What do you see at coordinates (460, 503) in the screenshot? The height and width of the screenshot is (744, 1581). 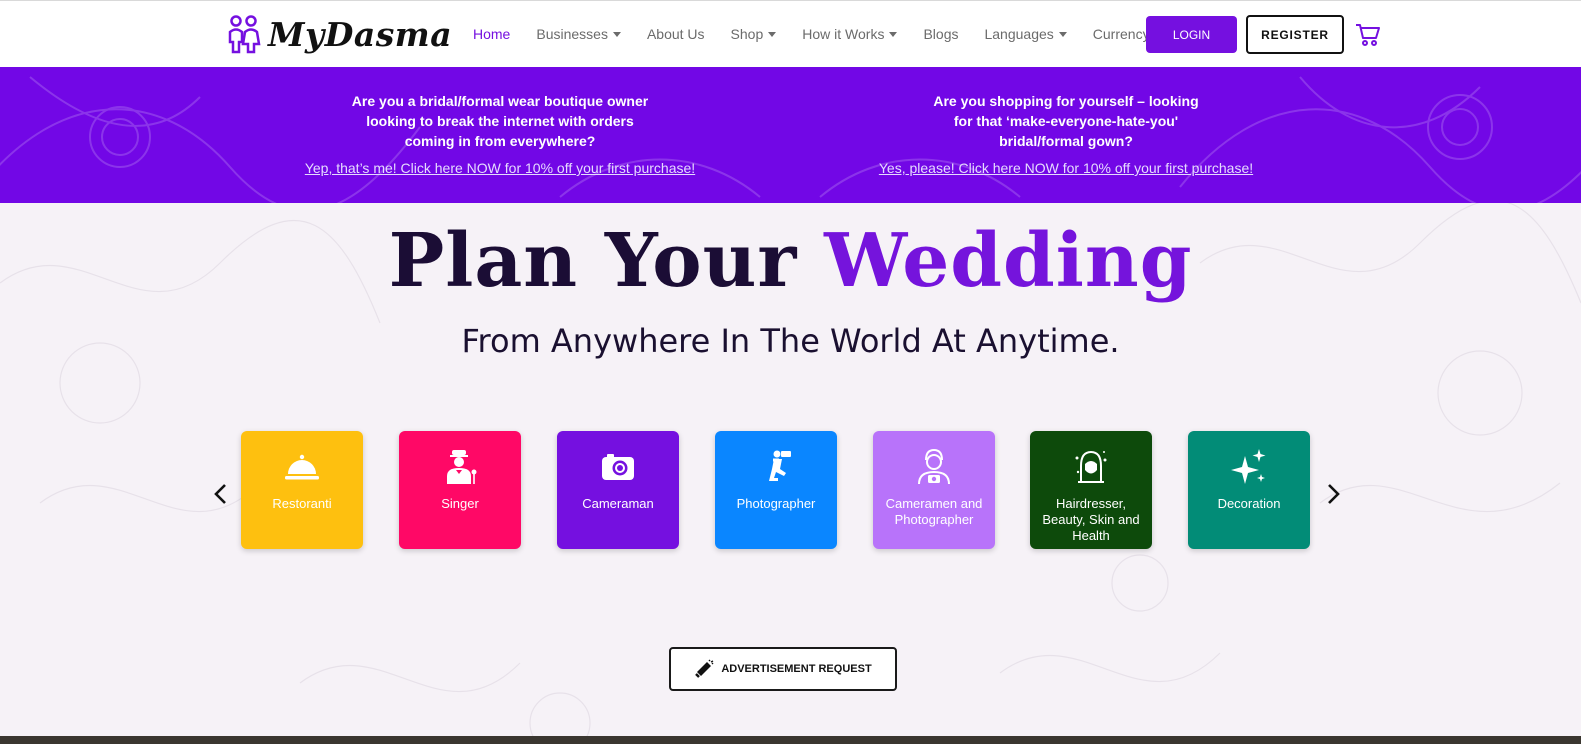 I see `category-label: Singer` at bounding box center [460, 503].